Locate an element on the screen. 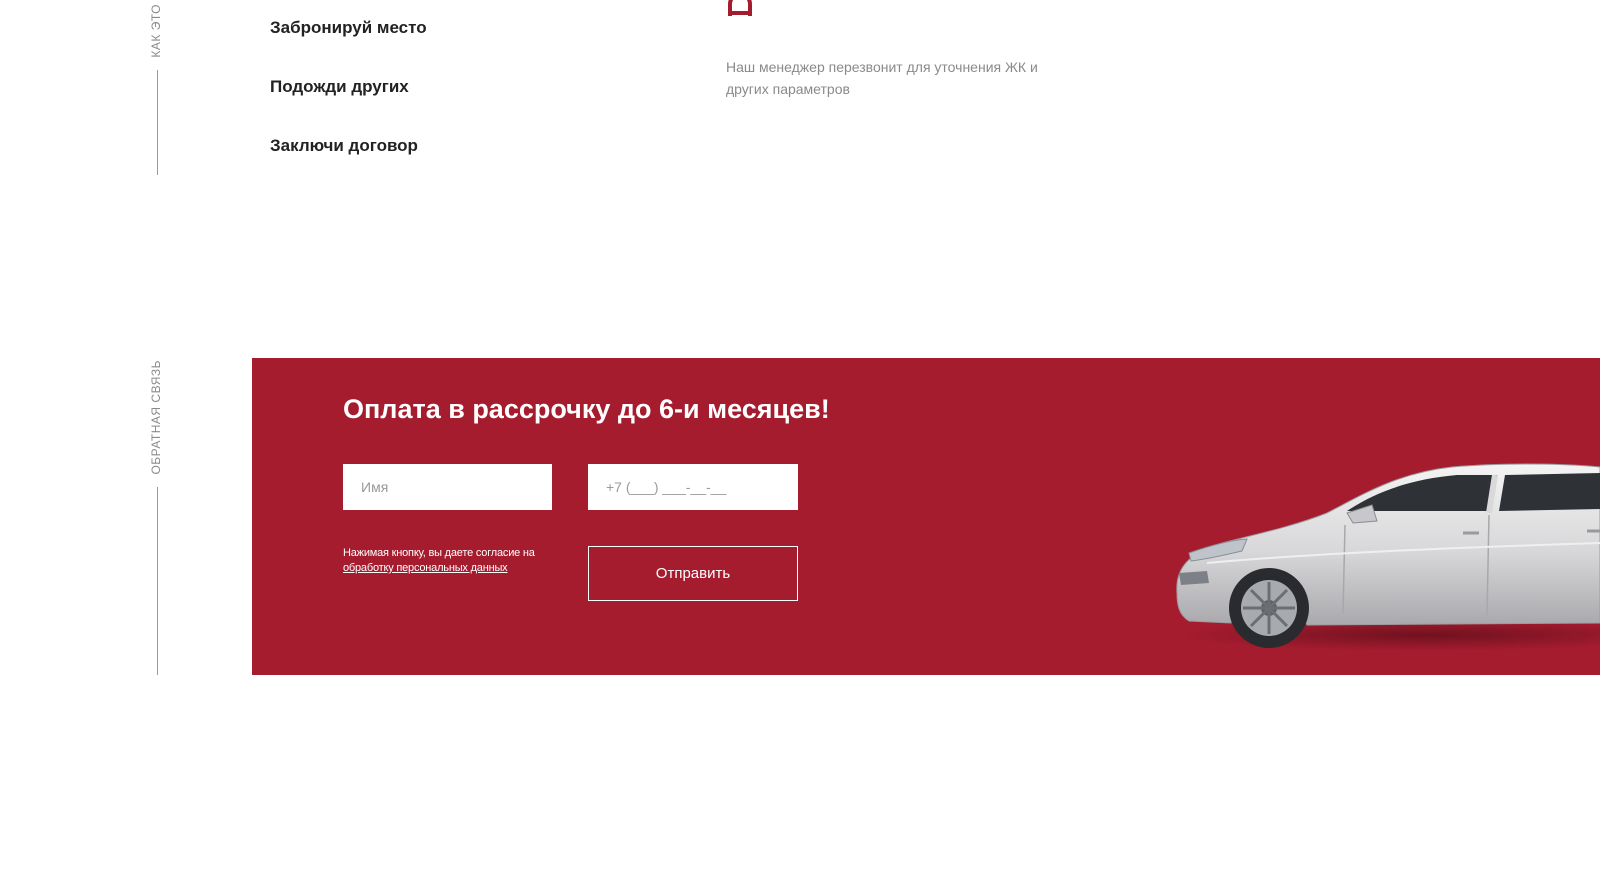 This screenshot has height=872, width=1600. step-book-place: Забронируй место is located at coordinates (348, 45).